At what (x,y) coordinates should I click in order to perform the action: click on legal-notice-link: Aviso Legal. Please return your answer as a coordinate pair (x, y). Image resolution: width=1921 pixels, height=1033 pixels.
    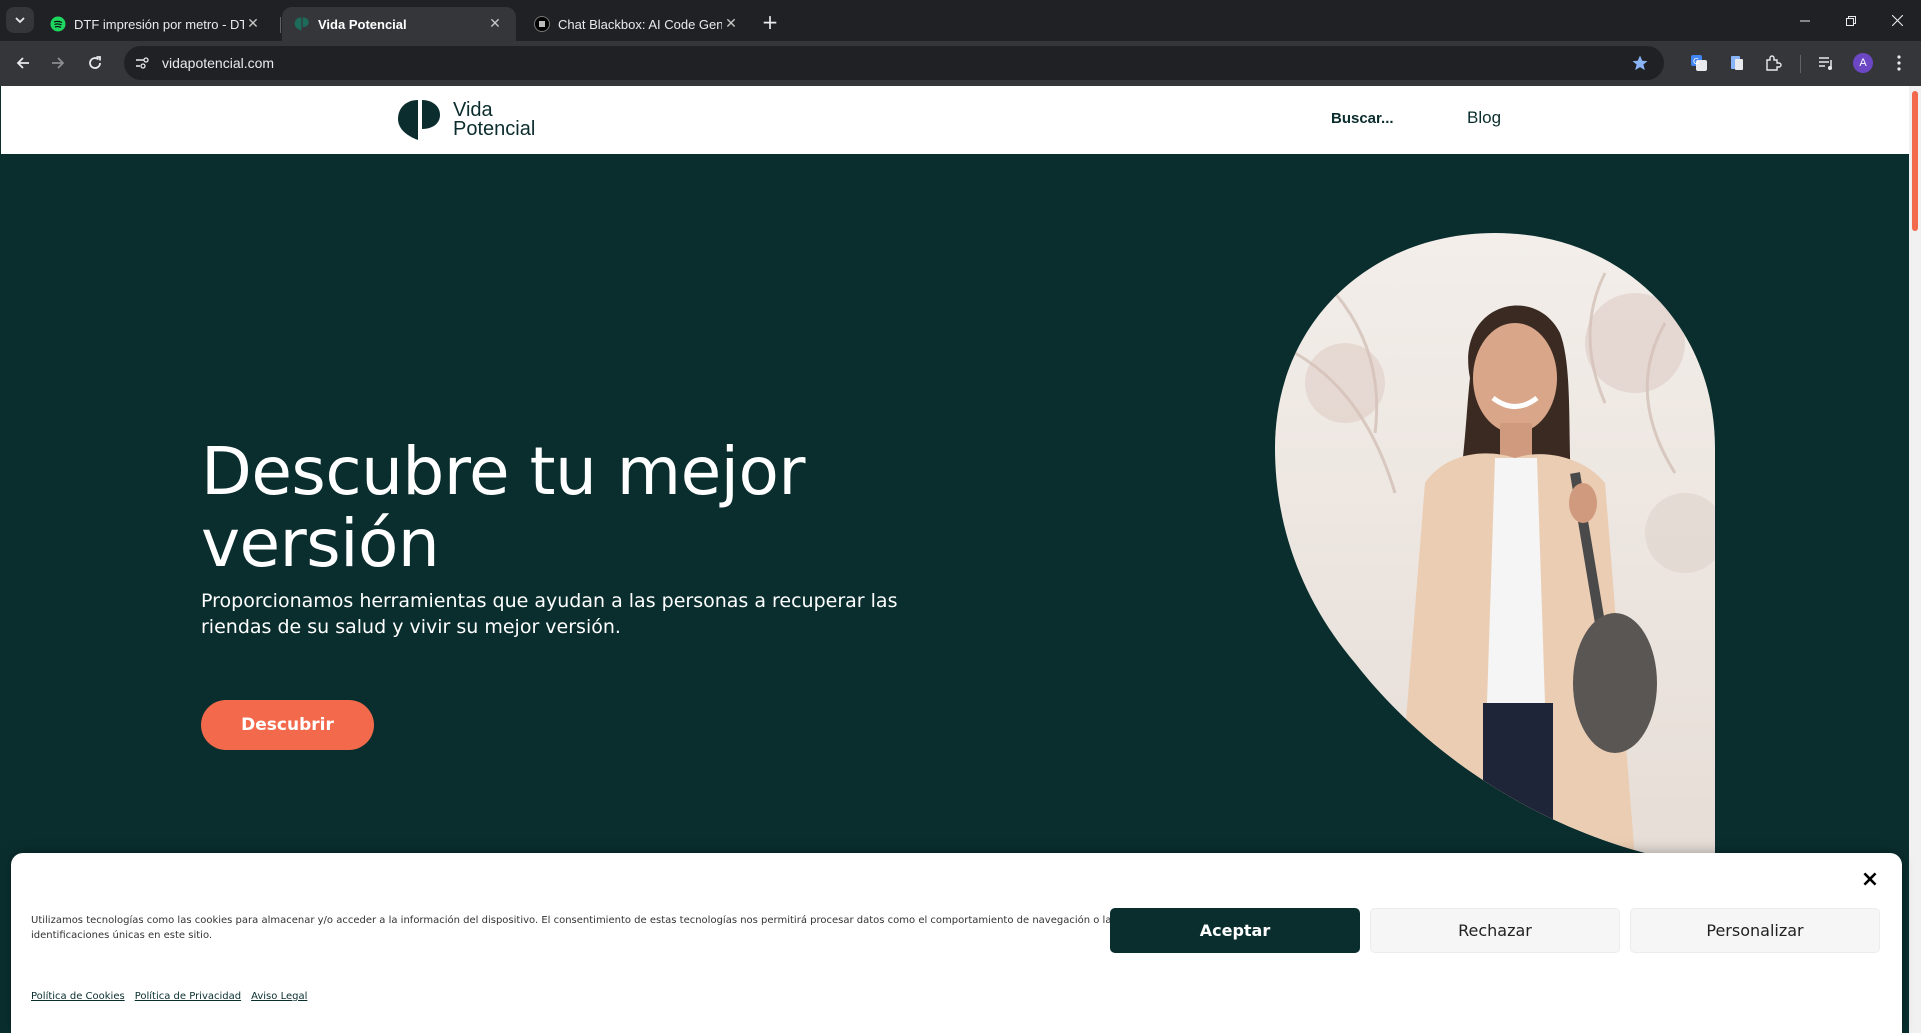
    Looking at the image, I should click on (279, 996).